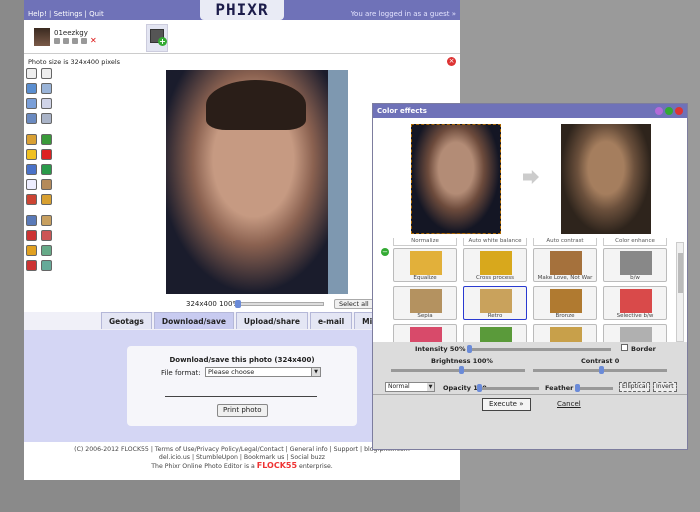 This screenshot has width=700, height=512. I want to click on tab-upload-share: Upload/share, so click(271, 320).